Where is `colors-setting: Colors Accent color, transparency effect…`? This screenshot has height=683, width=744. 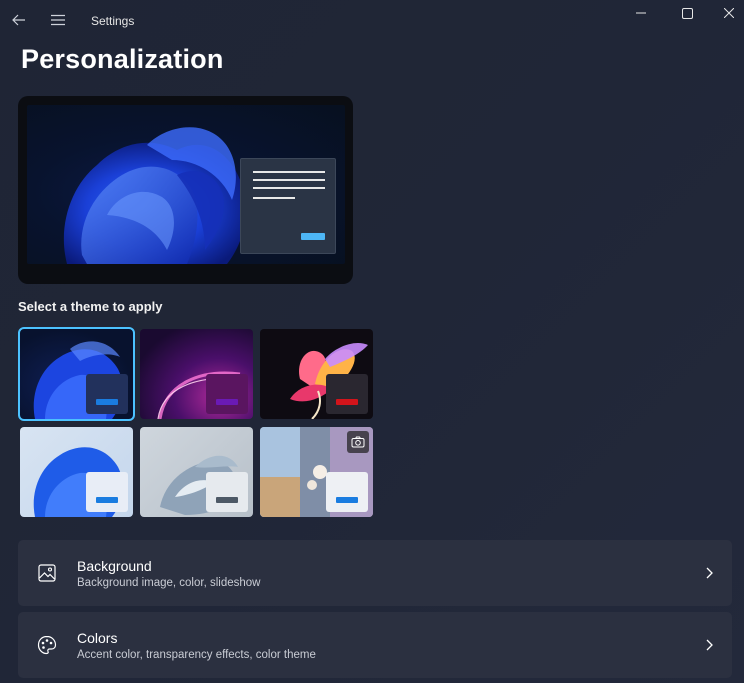
colors-setting: Colors Accent color, transparency effect… is located at coordinates (375, 645).